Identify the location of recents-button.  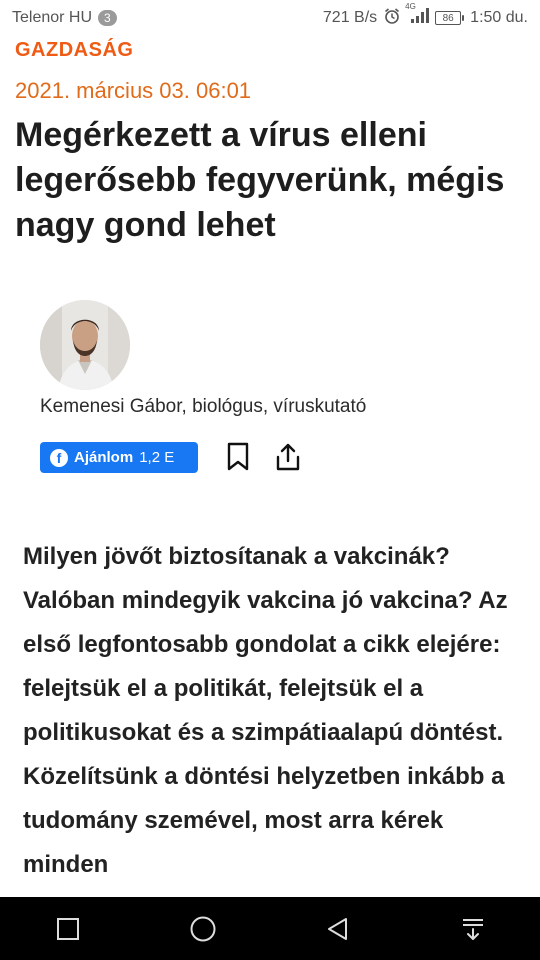
(68, 929).